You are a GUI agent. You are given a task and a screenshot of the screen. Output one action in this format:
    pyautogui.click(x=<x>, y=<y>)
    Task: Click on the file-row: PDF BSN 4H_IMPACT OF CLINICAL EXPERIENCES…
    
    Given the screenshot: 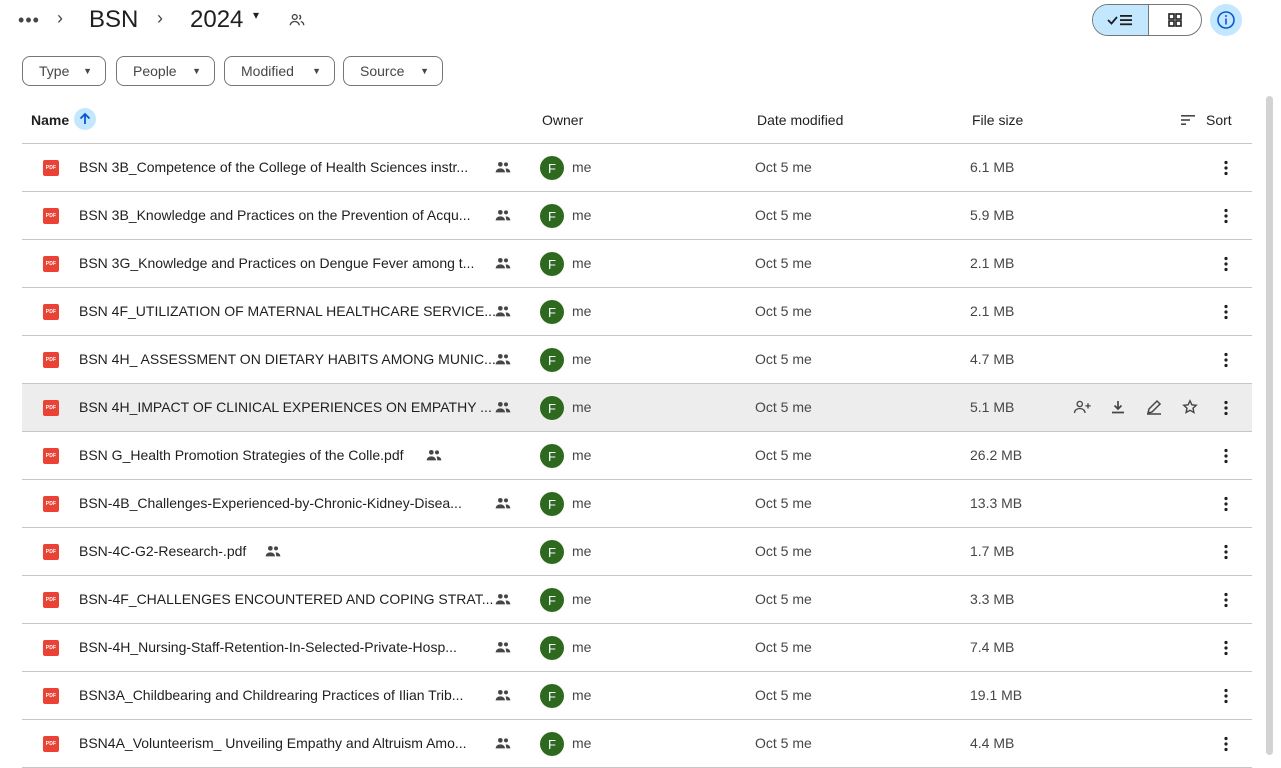 What is the action you would take?
    pyautogui.click(x=637, y=408)
    